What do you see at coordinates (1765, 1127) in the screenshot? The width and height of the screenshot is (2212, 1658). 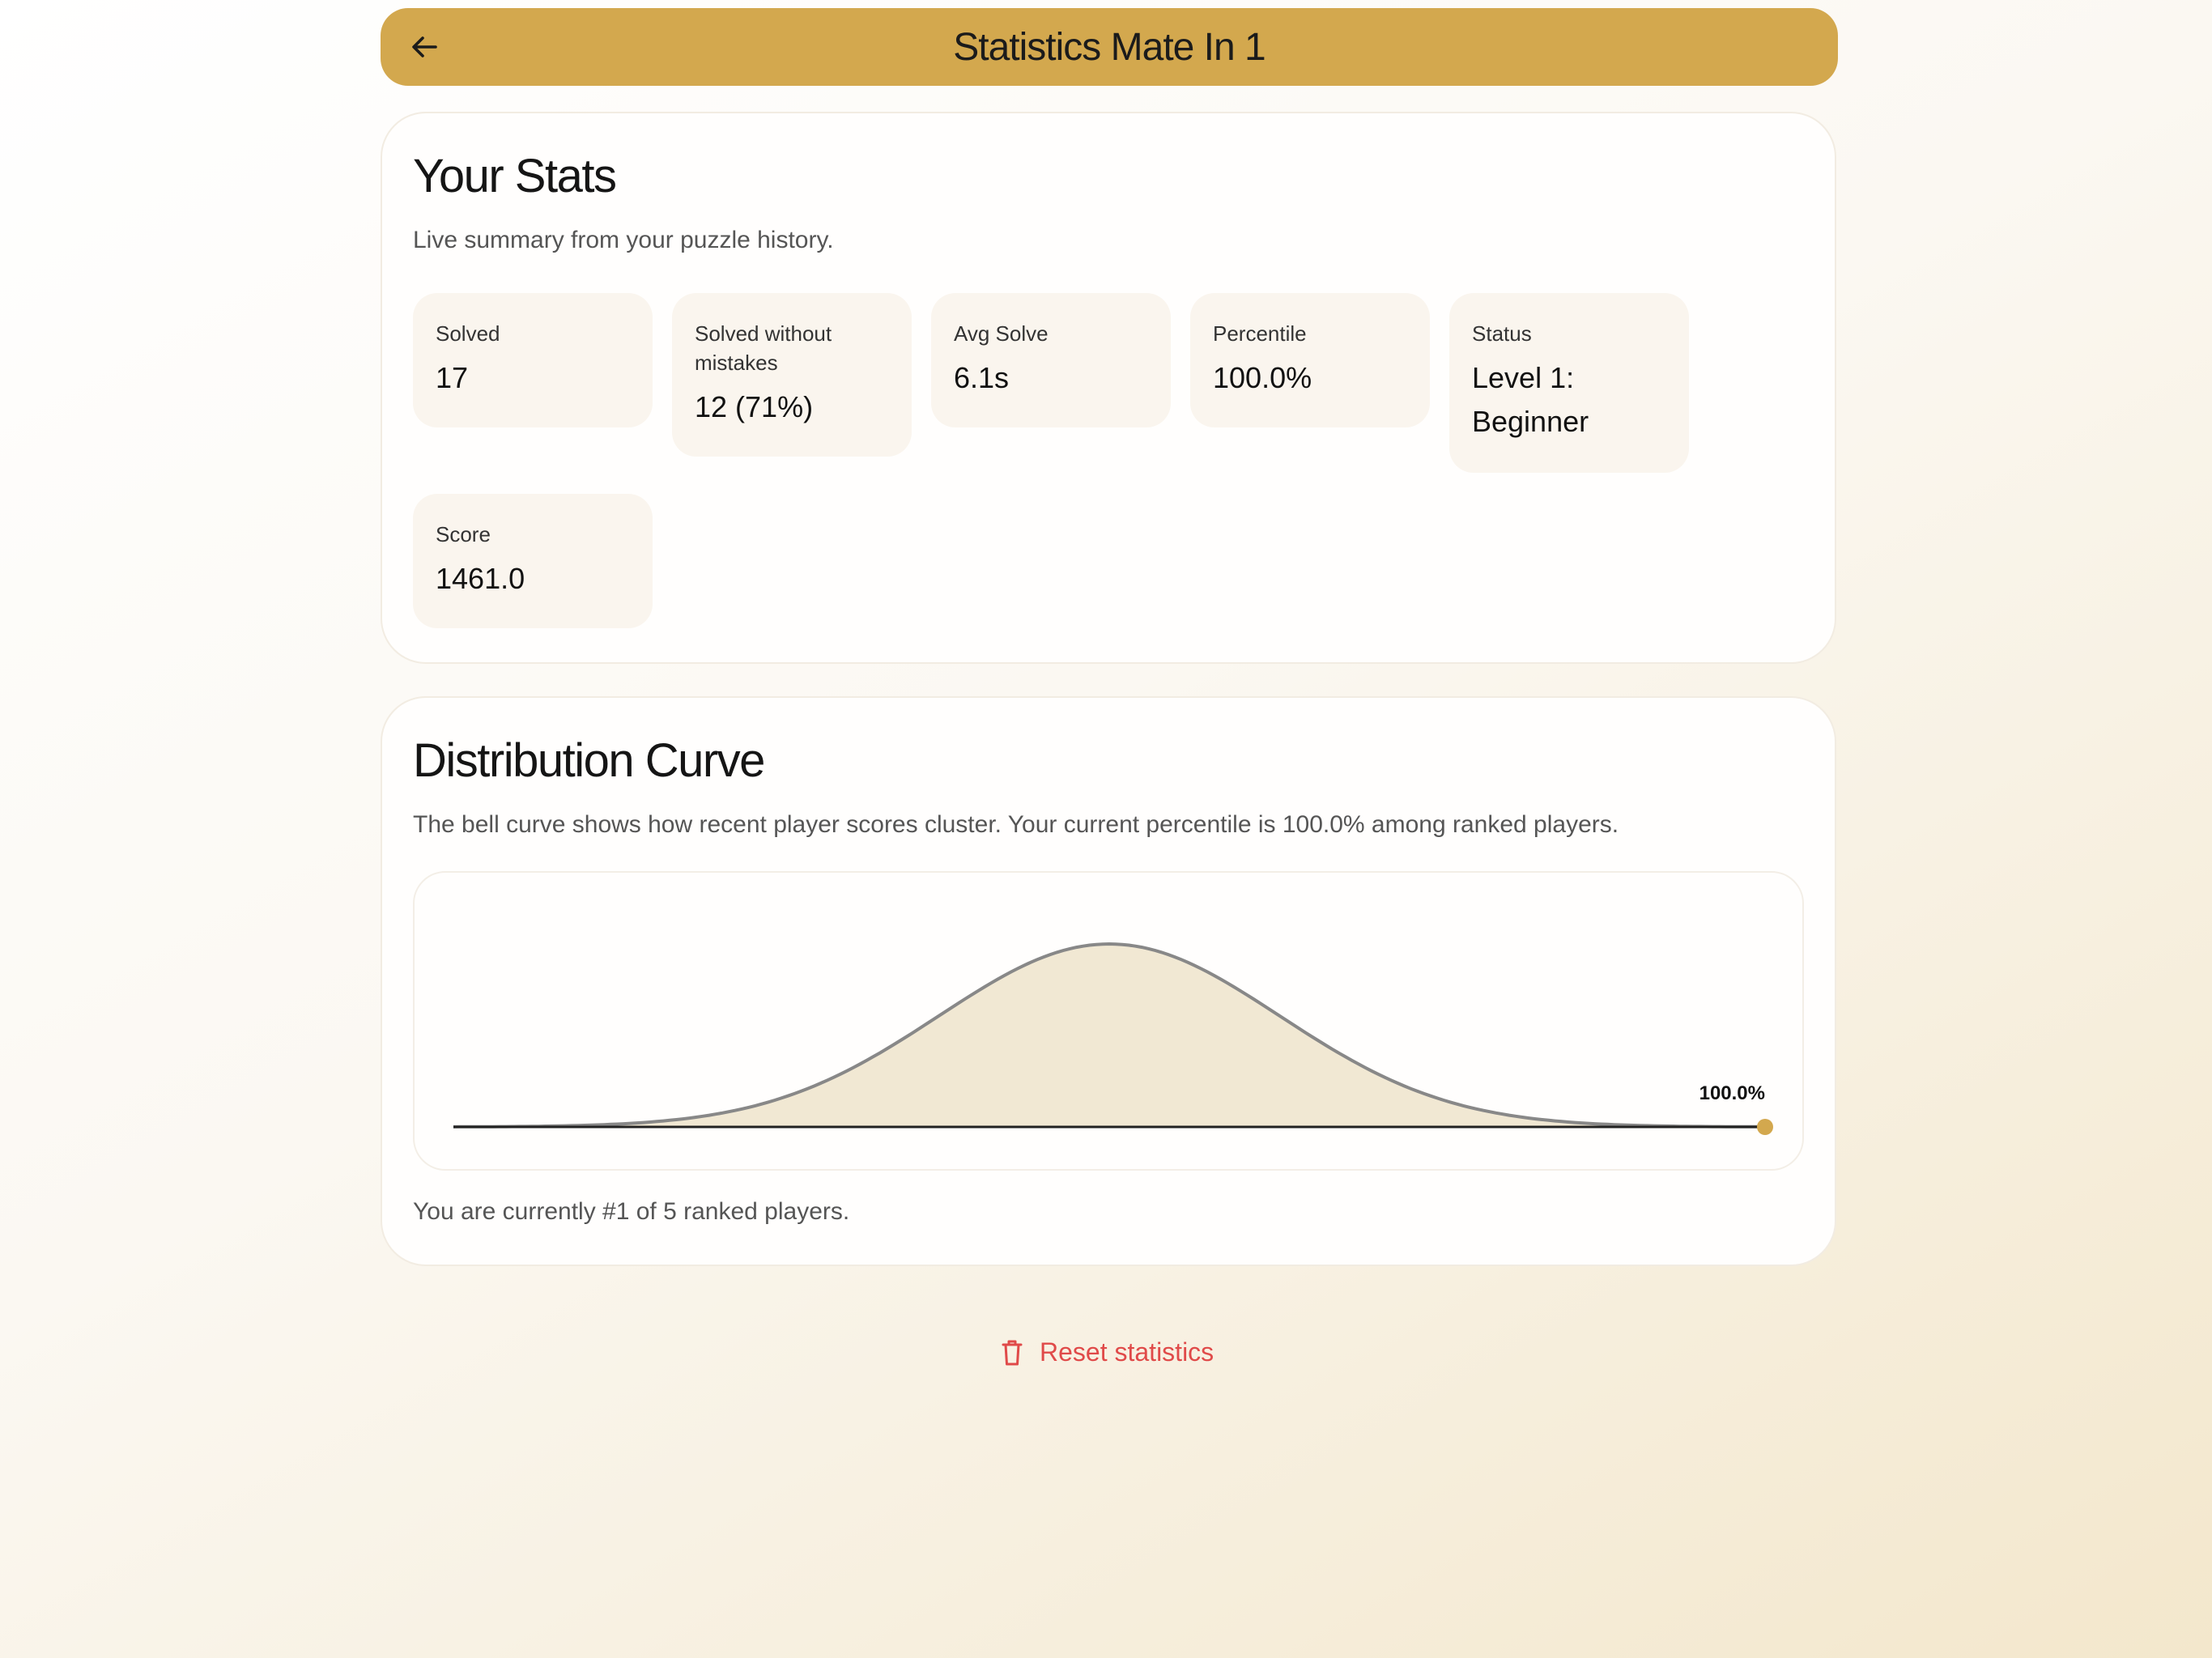 I see `percentile-marker` at bounding box center [1765, 1127].